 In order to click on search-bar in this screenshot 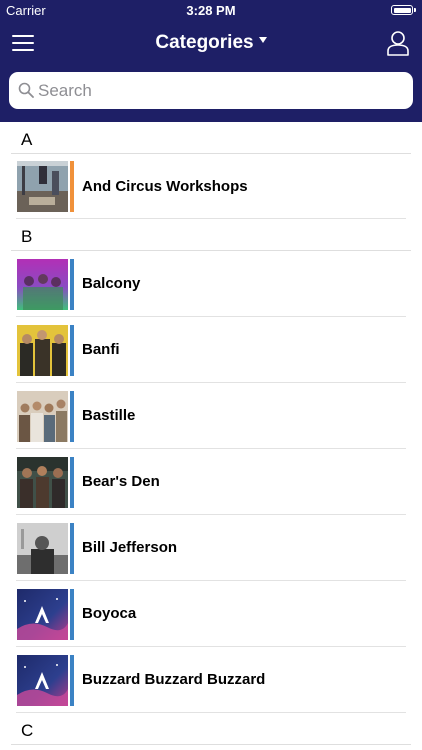, I will do `click(211, 90)`.